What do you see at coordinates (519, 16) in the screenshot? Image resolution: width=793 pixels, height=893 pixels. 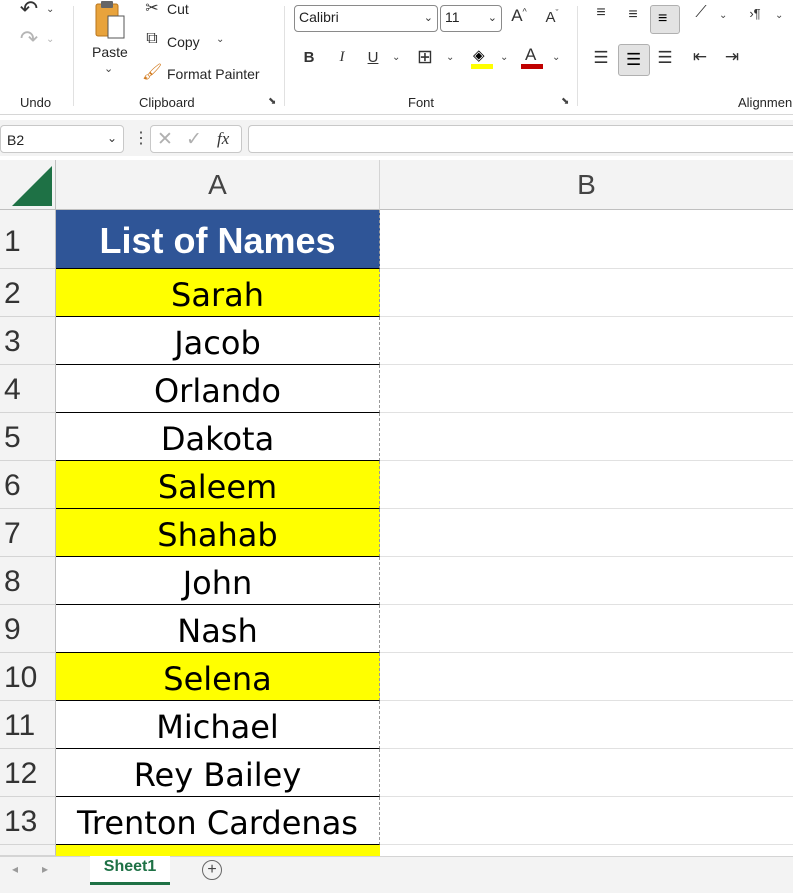 I see `increase-font-size-button: A^` at bounding box center [519, 16].